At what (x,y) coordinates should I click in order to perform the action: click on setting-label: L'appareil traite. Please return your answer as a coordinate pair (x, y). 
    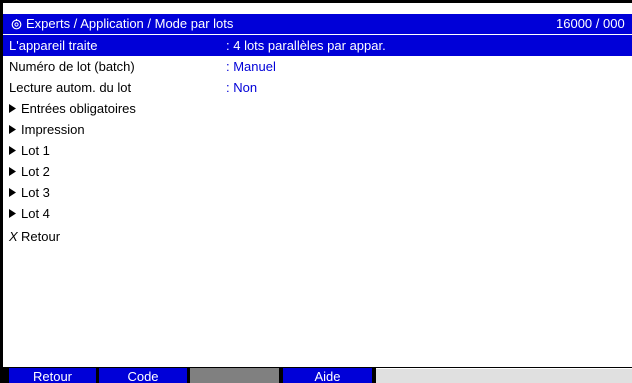
    Looking at the image, I should click on (53, 45).